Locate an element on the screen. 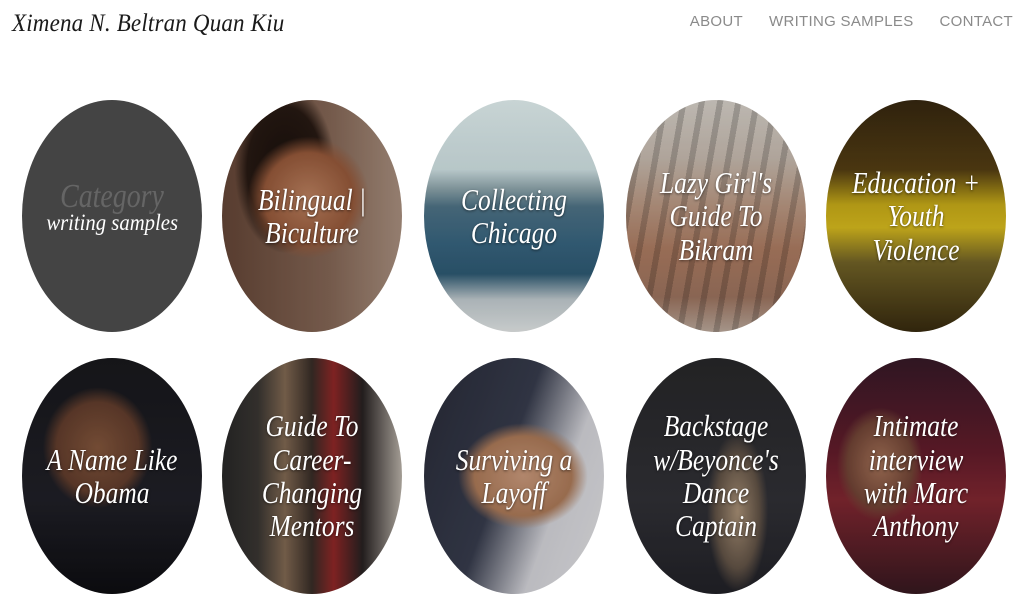 This screenshot has height=594, width=1019. tile-bilingual-biculture: Bilingual | Biculture is located at coordinates (312, 216).